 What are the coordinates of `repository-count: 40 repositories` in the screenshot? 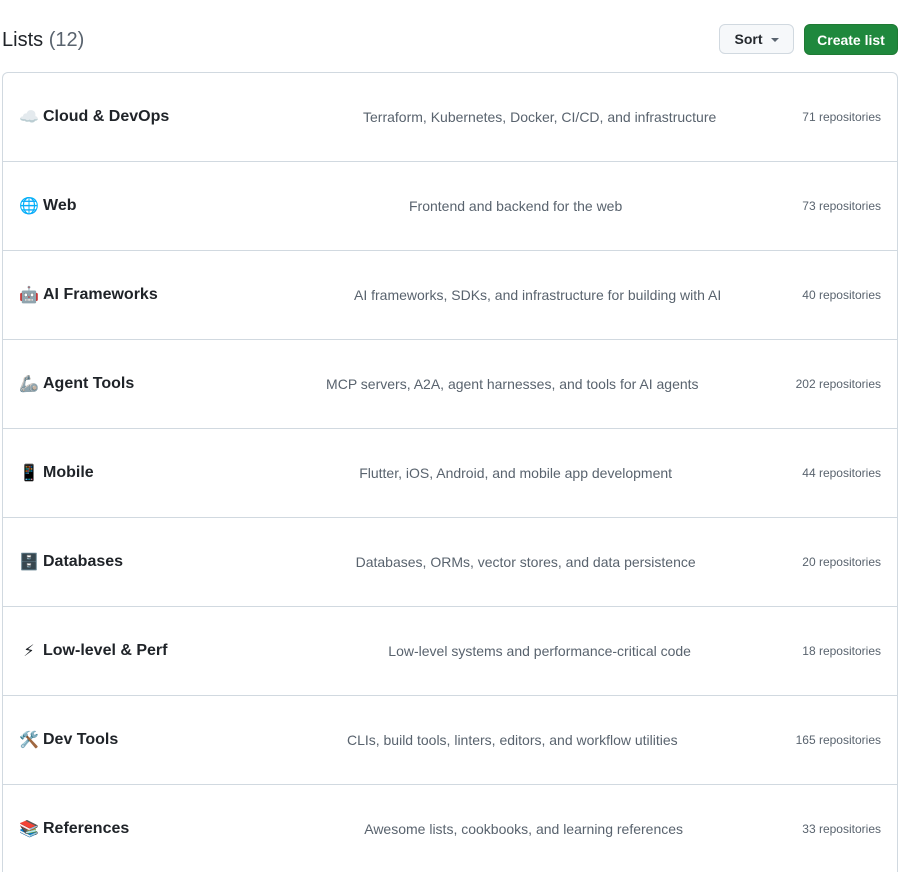 It's located at (841, 295).